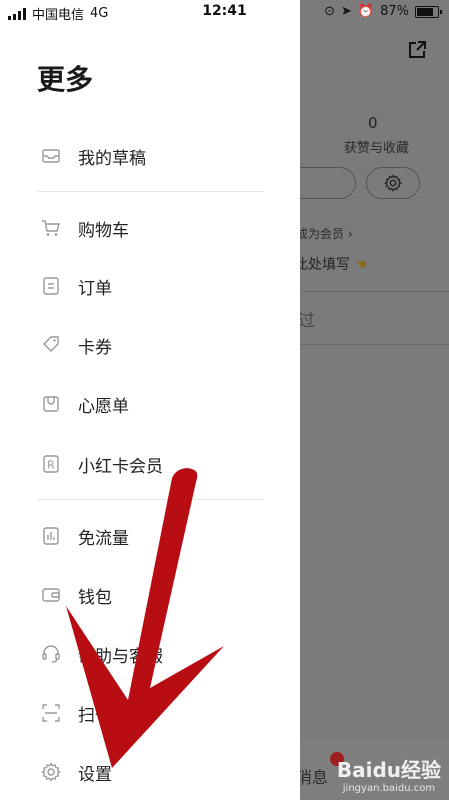 The height and width of the screenshot is (800, 449). What do you see at coordinates (377, 148) in the screenshot?
I see `likes-label: 获赞与收藏` at bounding box center [377, 148].